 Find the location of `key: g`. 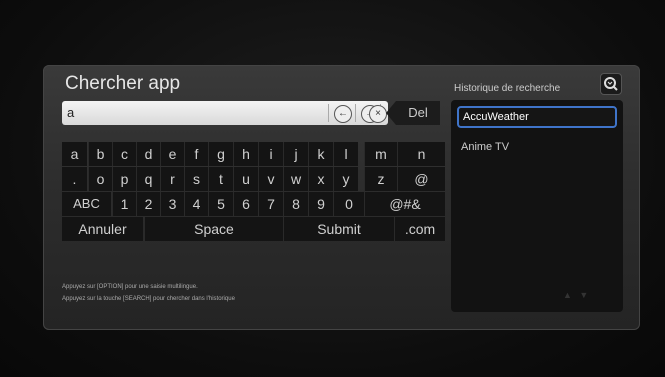

key: g is located at coordinates (220, 154).